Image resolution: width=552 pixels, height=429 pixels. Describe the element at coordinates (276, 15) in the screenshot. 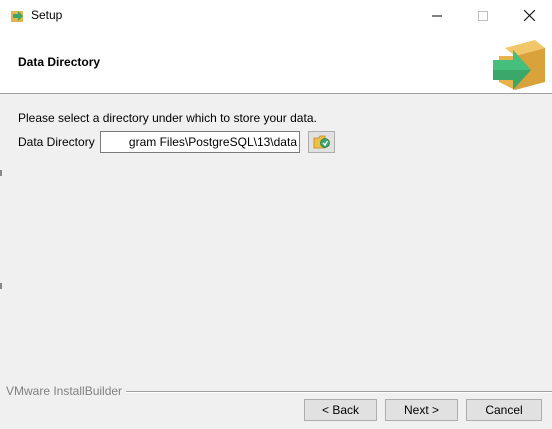

I see `title-bar: Setup` at that location.